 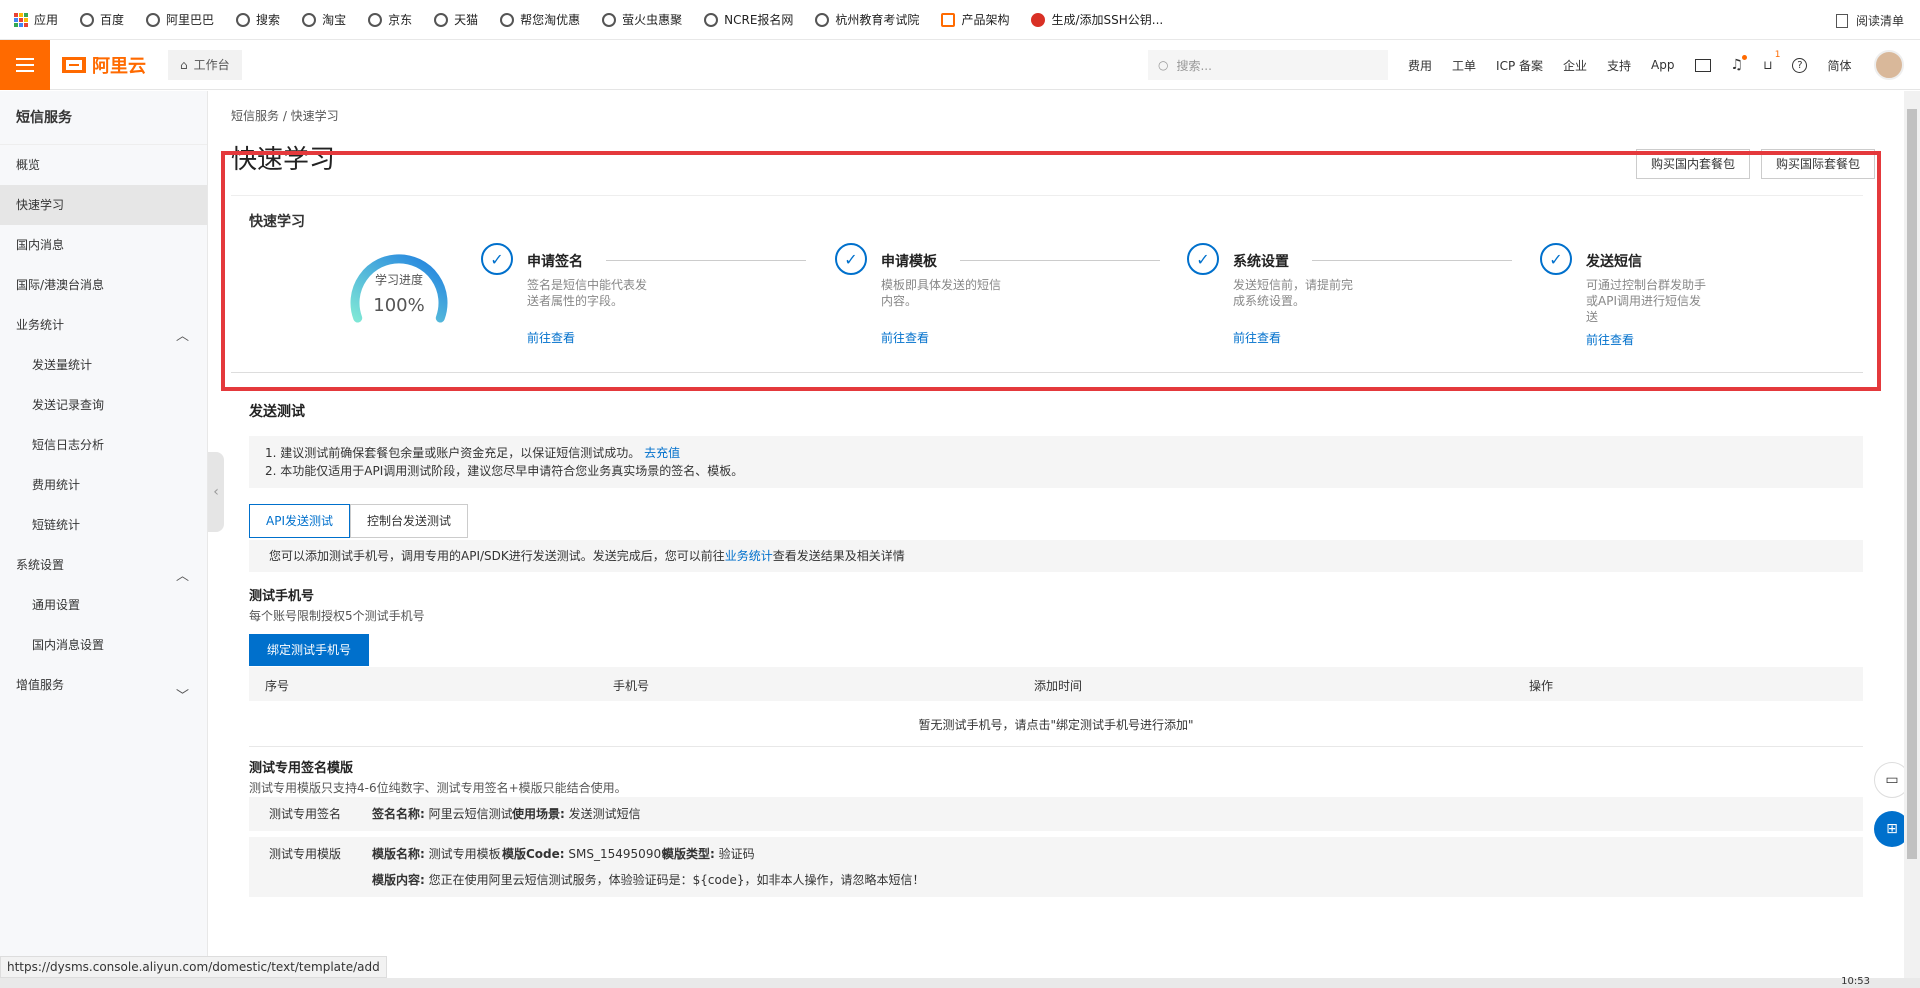 What do you see at coordinates (1771, 61) in the screenshot?
I see `cart-icon: ⊔ 1` at bounding box center [1771, 61].